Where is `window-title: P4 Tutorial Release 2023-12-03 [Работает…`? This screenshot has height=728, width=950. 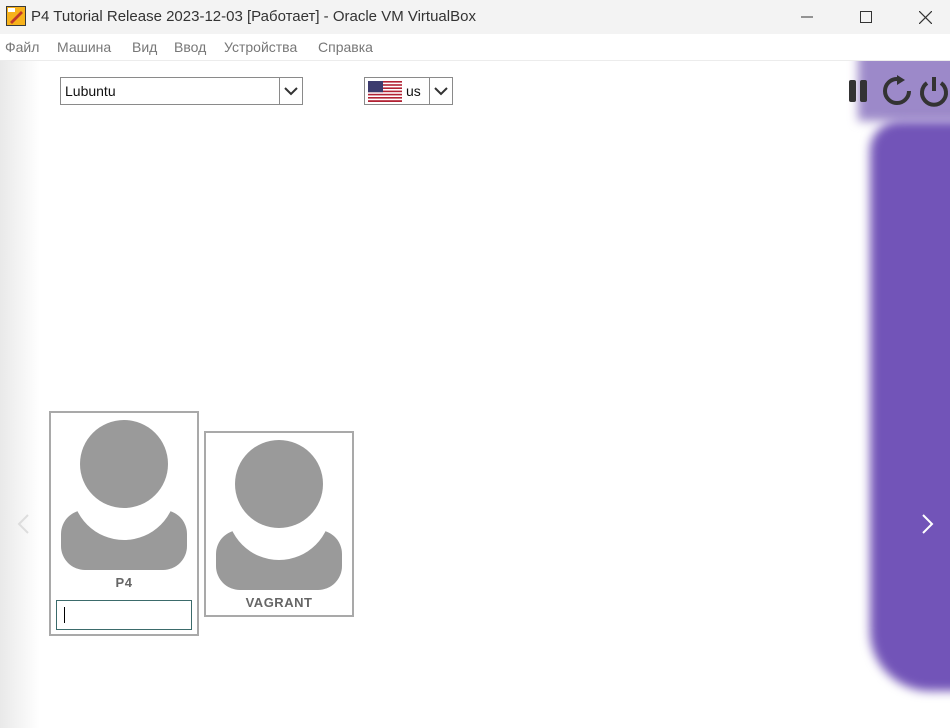
window-title: P4 Tutorial Release 2023-12-03 [Работает… is located at coordinates (253, 16).